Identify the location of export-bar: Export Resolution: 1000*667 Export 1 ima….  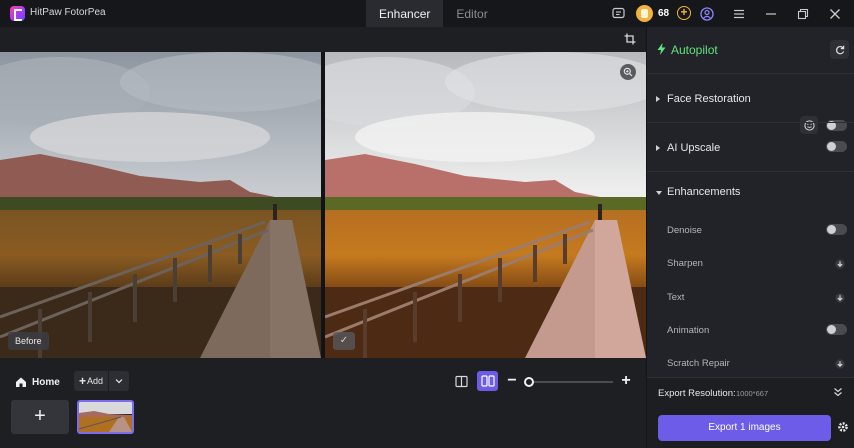
(750, 412).